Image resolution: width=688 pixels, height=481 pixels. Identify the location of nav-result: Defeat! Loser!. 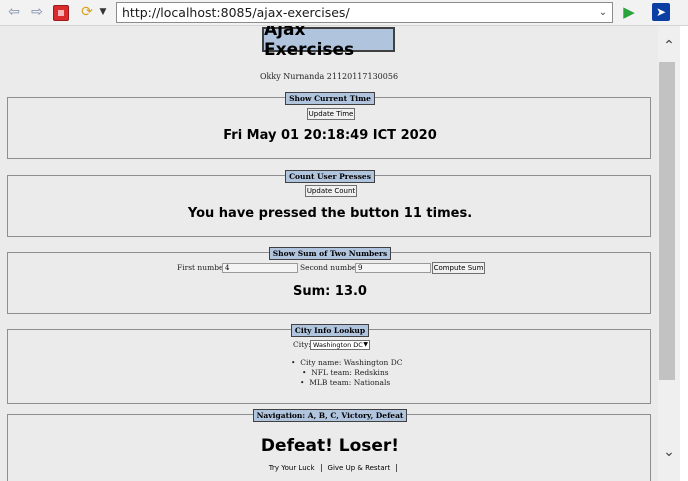
(330, 446).